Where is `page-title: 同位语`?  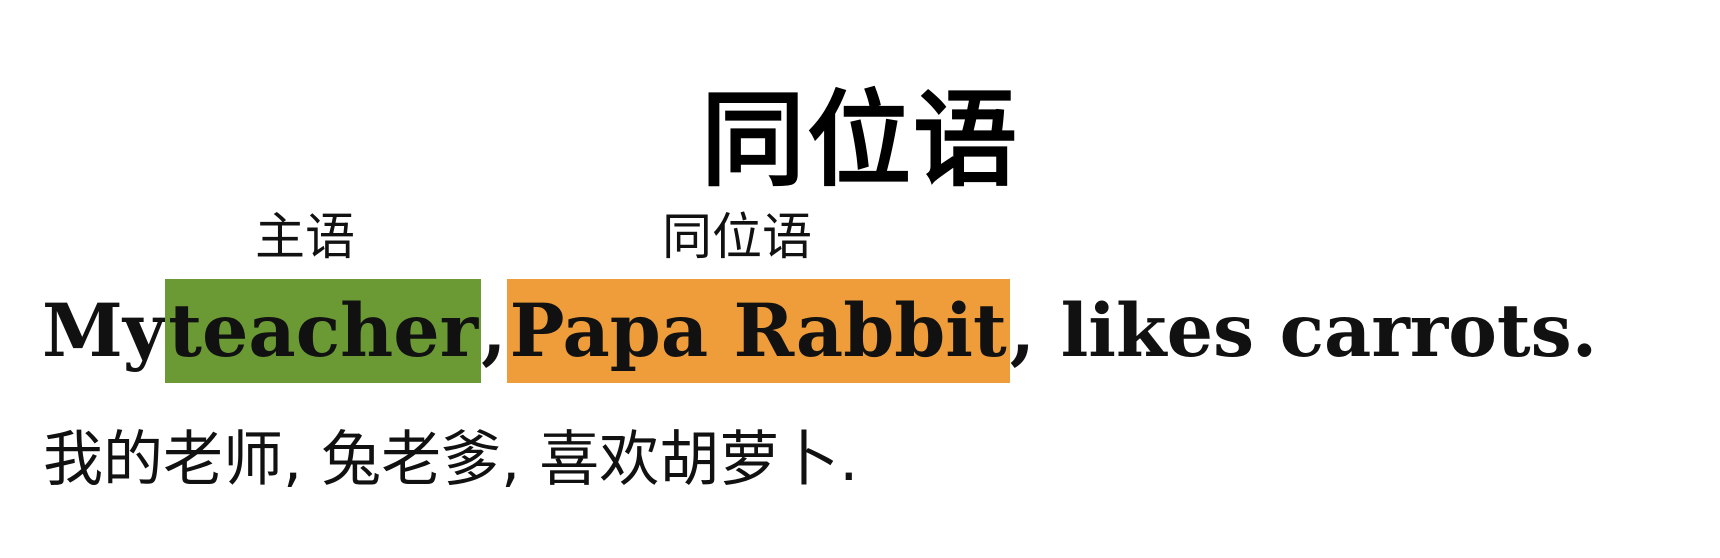 page-title: 同位语 is located at coordinates (859, 139).